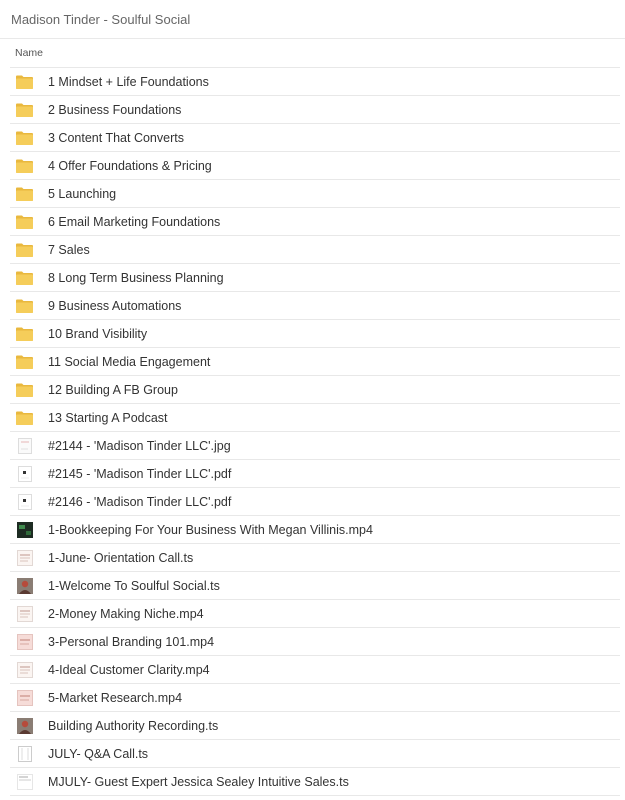  I want to click on video-dark-thumb-icon, so click(24, 529).